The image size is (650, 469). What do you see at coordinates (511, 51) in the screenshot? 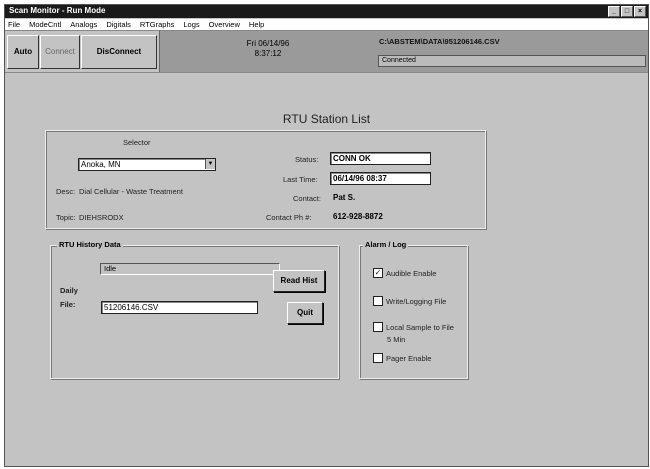
I see `file-path-panel: C:\ABSTEM\DATA\951206146.CSV Connected` at bounding box center [511, 51].